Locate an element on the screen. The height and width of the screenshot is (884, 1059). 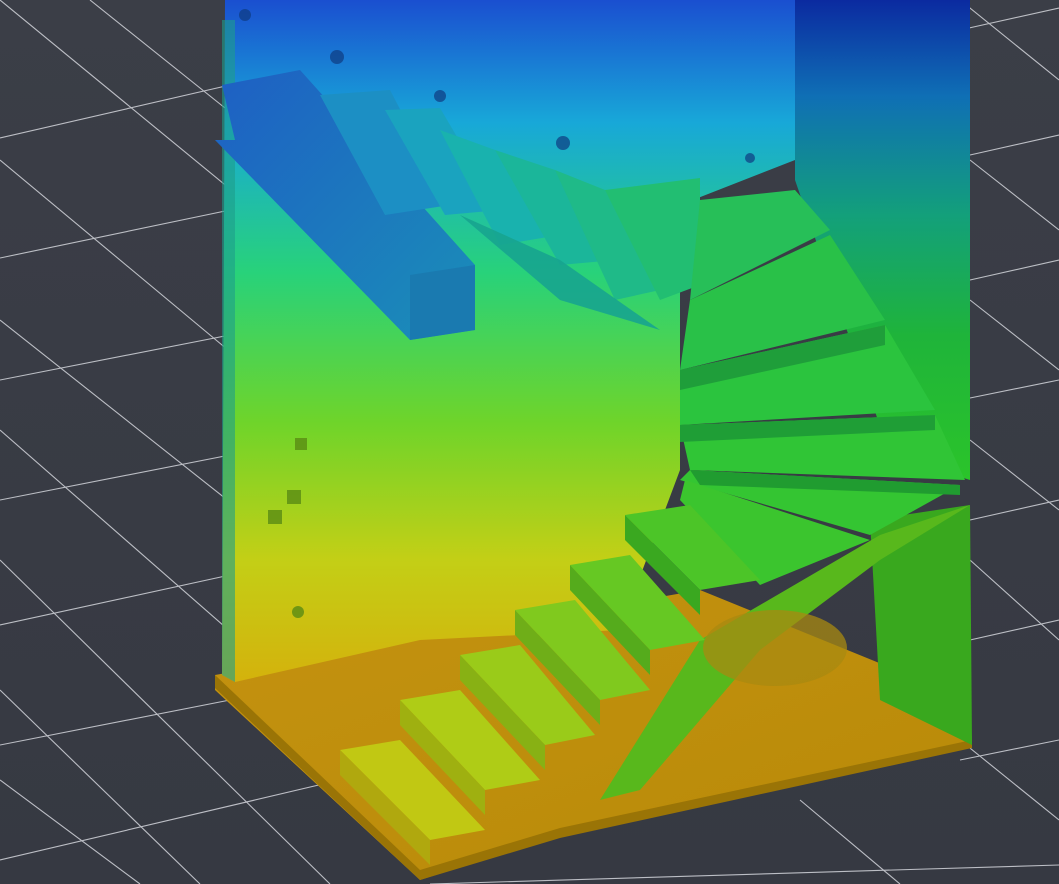
upper-flight-side is located at coordinates (442, 302).